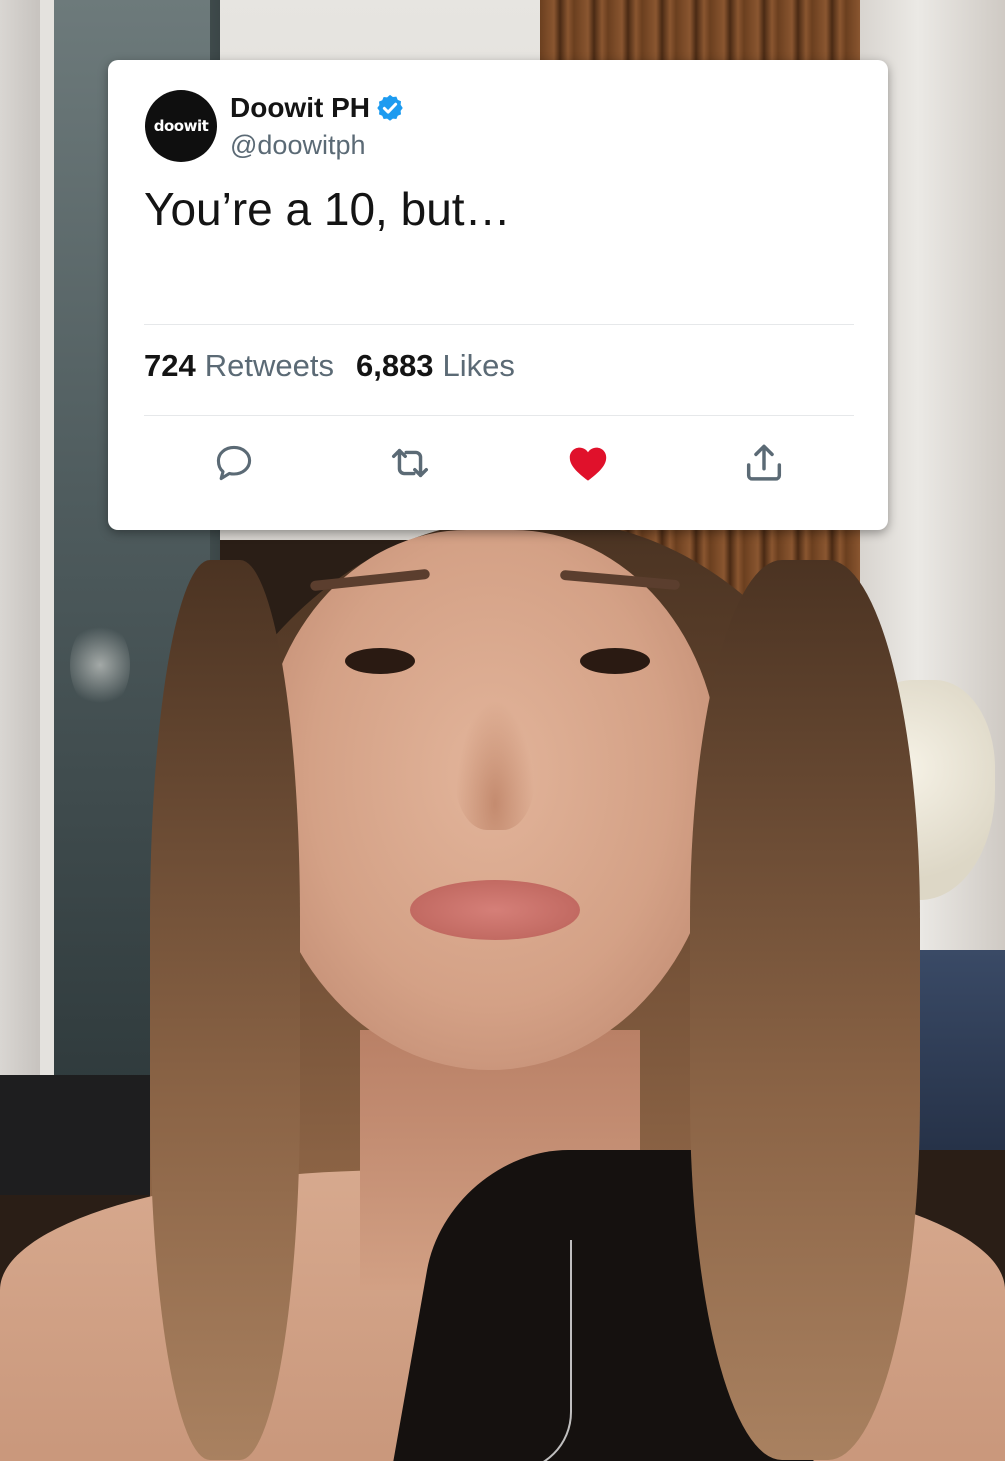 This screenshot has height=1461, width=1005. I want to click on likes-label: Likes, so click(479, 366).